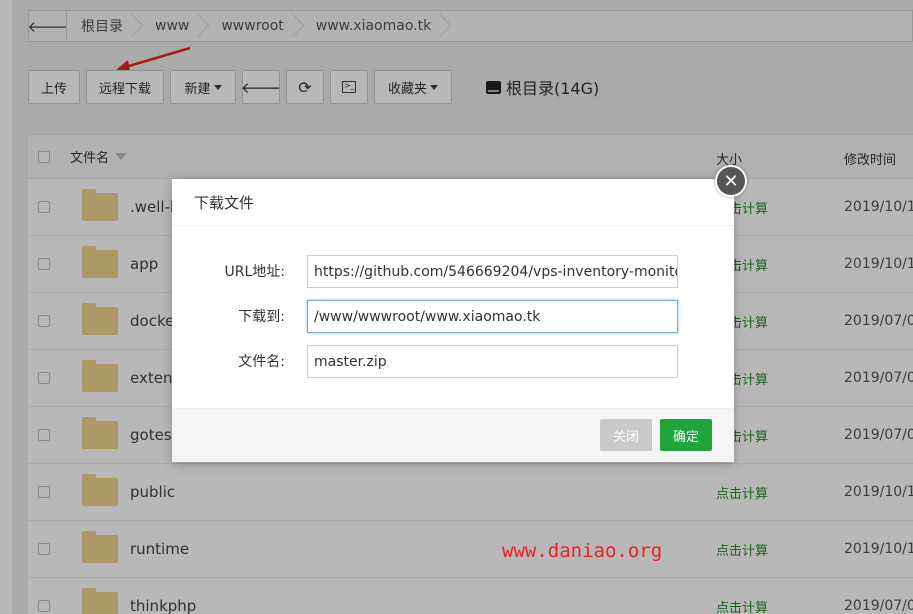 This screenshot has width=913, height=614. Describe the element at coordinates (626, 435) in the screenshot. I see `close-button: 关闭` at that location.